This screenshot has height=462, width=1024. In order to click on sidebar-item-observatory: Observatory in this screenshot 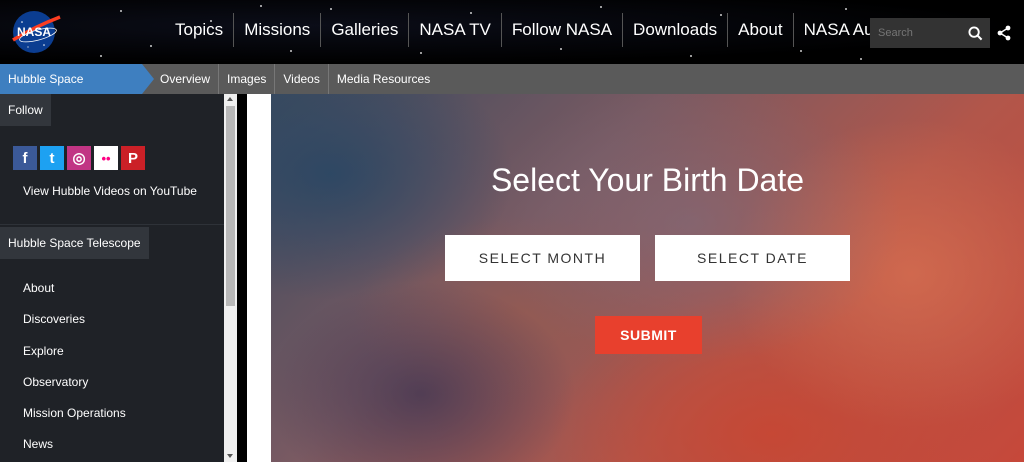, I will do `click(112, 382)`.